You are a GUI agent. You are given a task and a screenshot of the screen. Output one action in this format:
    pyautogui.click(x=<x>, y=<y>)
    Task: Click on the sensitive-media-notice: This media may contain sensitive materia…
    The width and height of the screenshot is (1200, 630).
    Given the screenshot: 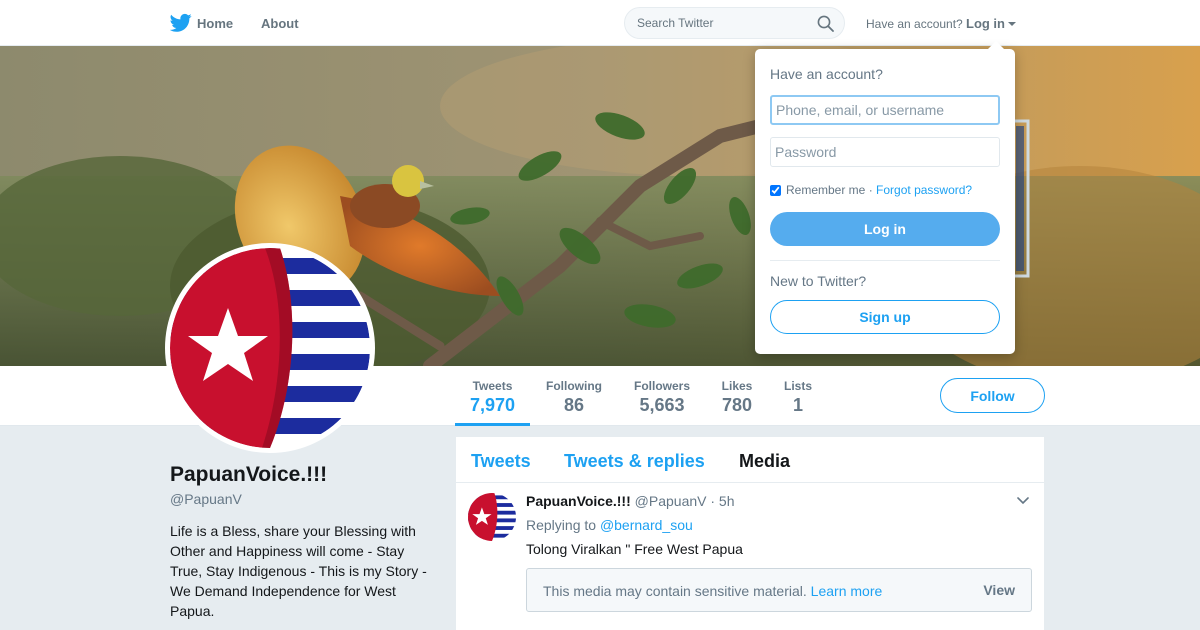 What is the action you would take?
    pyautogui.click(x=779, y=590)
    